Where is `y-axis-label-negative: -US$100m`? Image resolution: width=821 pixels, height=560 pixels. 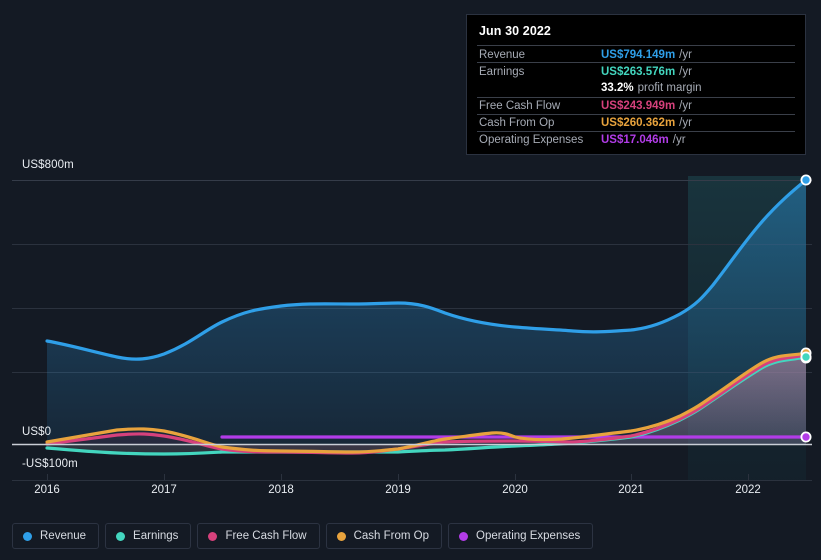 y-axis-label-negative: -US$100m is located at coordinates (50, 464).